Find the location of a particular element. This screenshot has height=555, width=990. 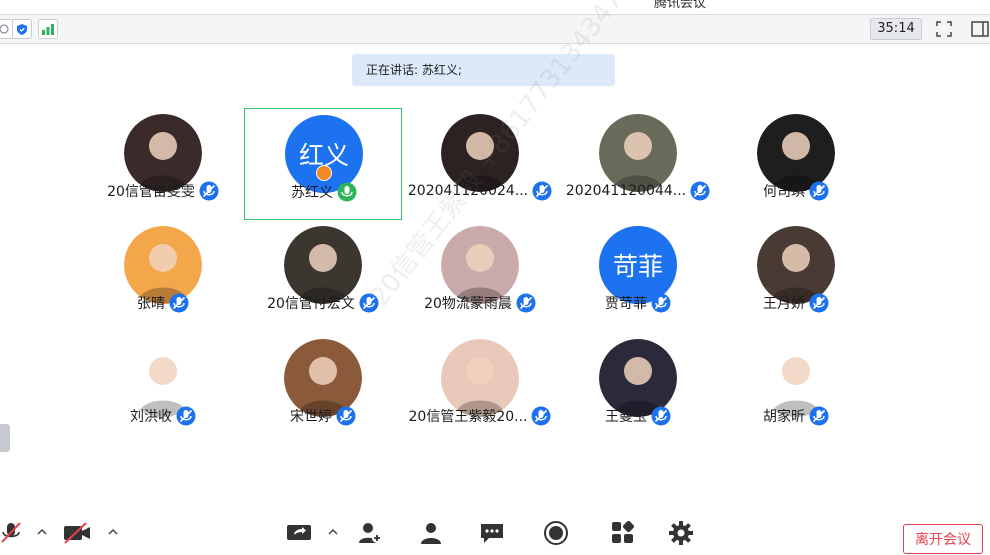

mic-options-chevron-icon is located at coordinates (42, 531).